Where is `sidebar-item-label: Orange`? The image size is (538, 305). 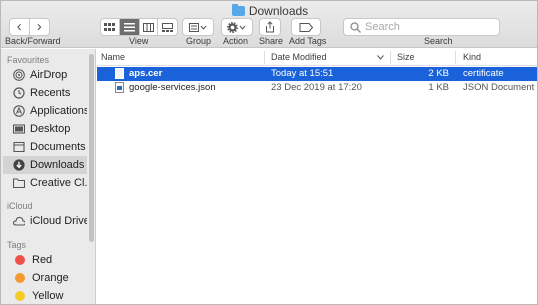
sidebar-item-label: Orange is located at coordinates (50, 278).